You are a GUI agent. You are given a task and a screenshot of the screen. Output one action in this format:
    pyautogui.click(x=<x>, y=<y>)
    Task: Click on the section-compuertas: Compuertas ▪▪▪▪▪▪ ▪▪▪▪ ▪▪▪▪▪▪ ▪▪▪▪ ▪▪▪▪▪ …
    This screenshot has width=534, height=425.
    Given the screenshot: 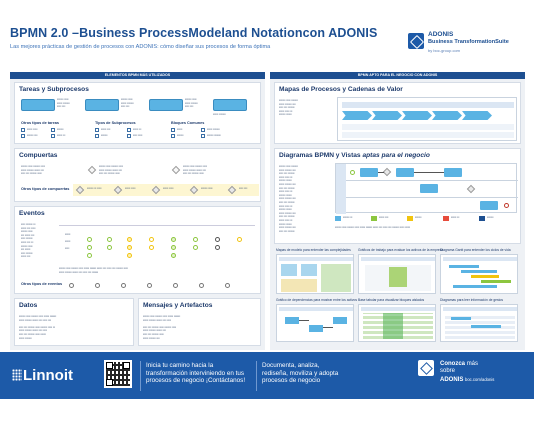 What is the action you would take?
    pyautogui.click(x=137, y=175)
    